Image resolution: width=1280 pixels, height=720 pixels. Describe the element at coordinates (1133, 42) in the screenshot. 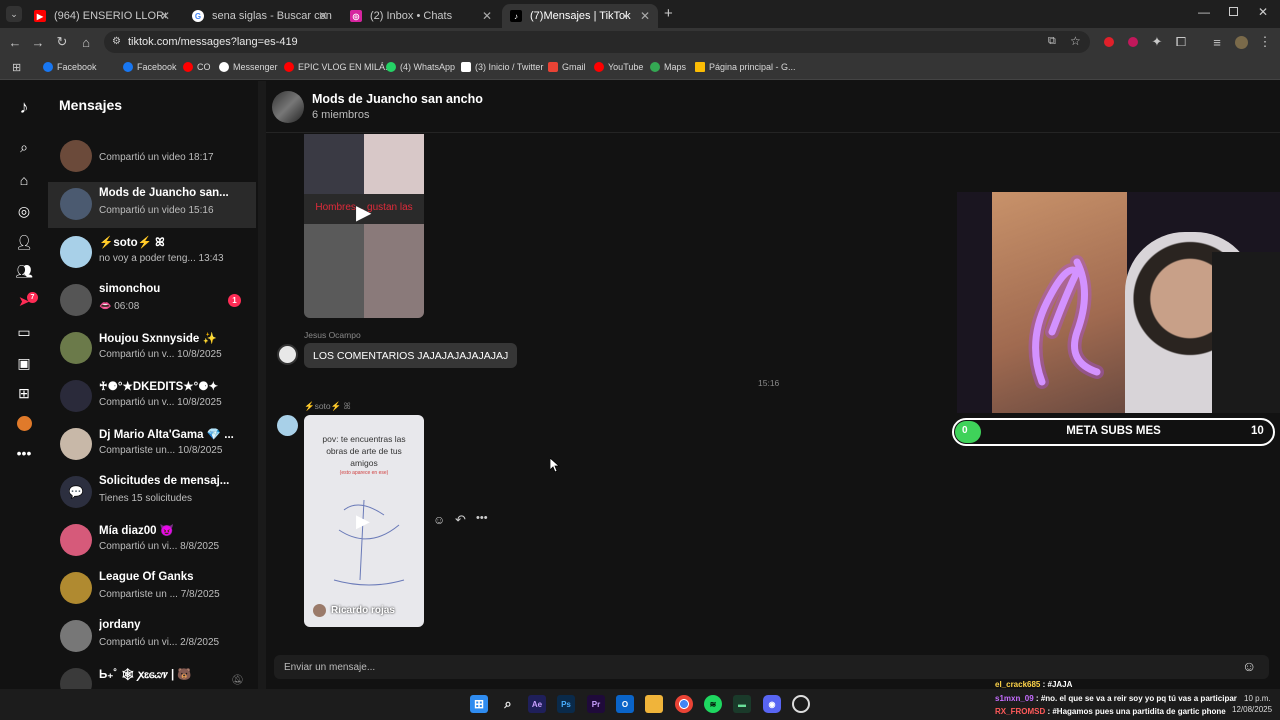

I see `extension-record-icon` at that location.